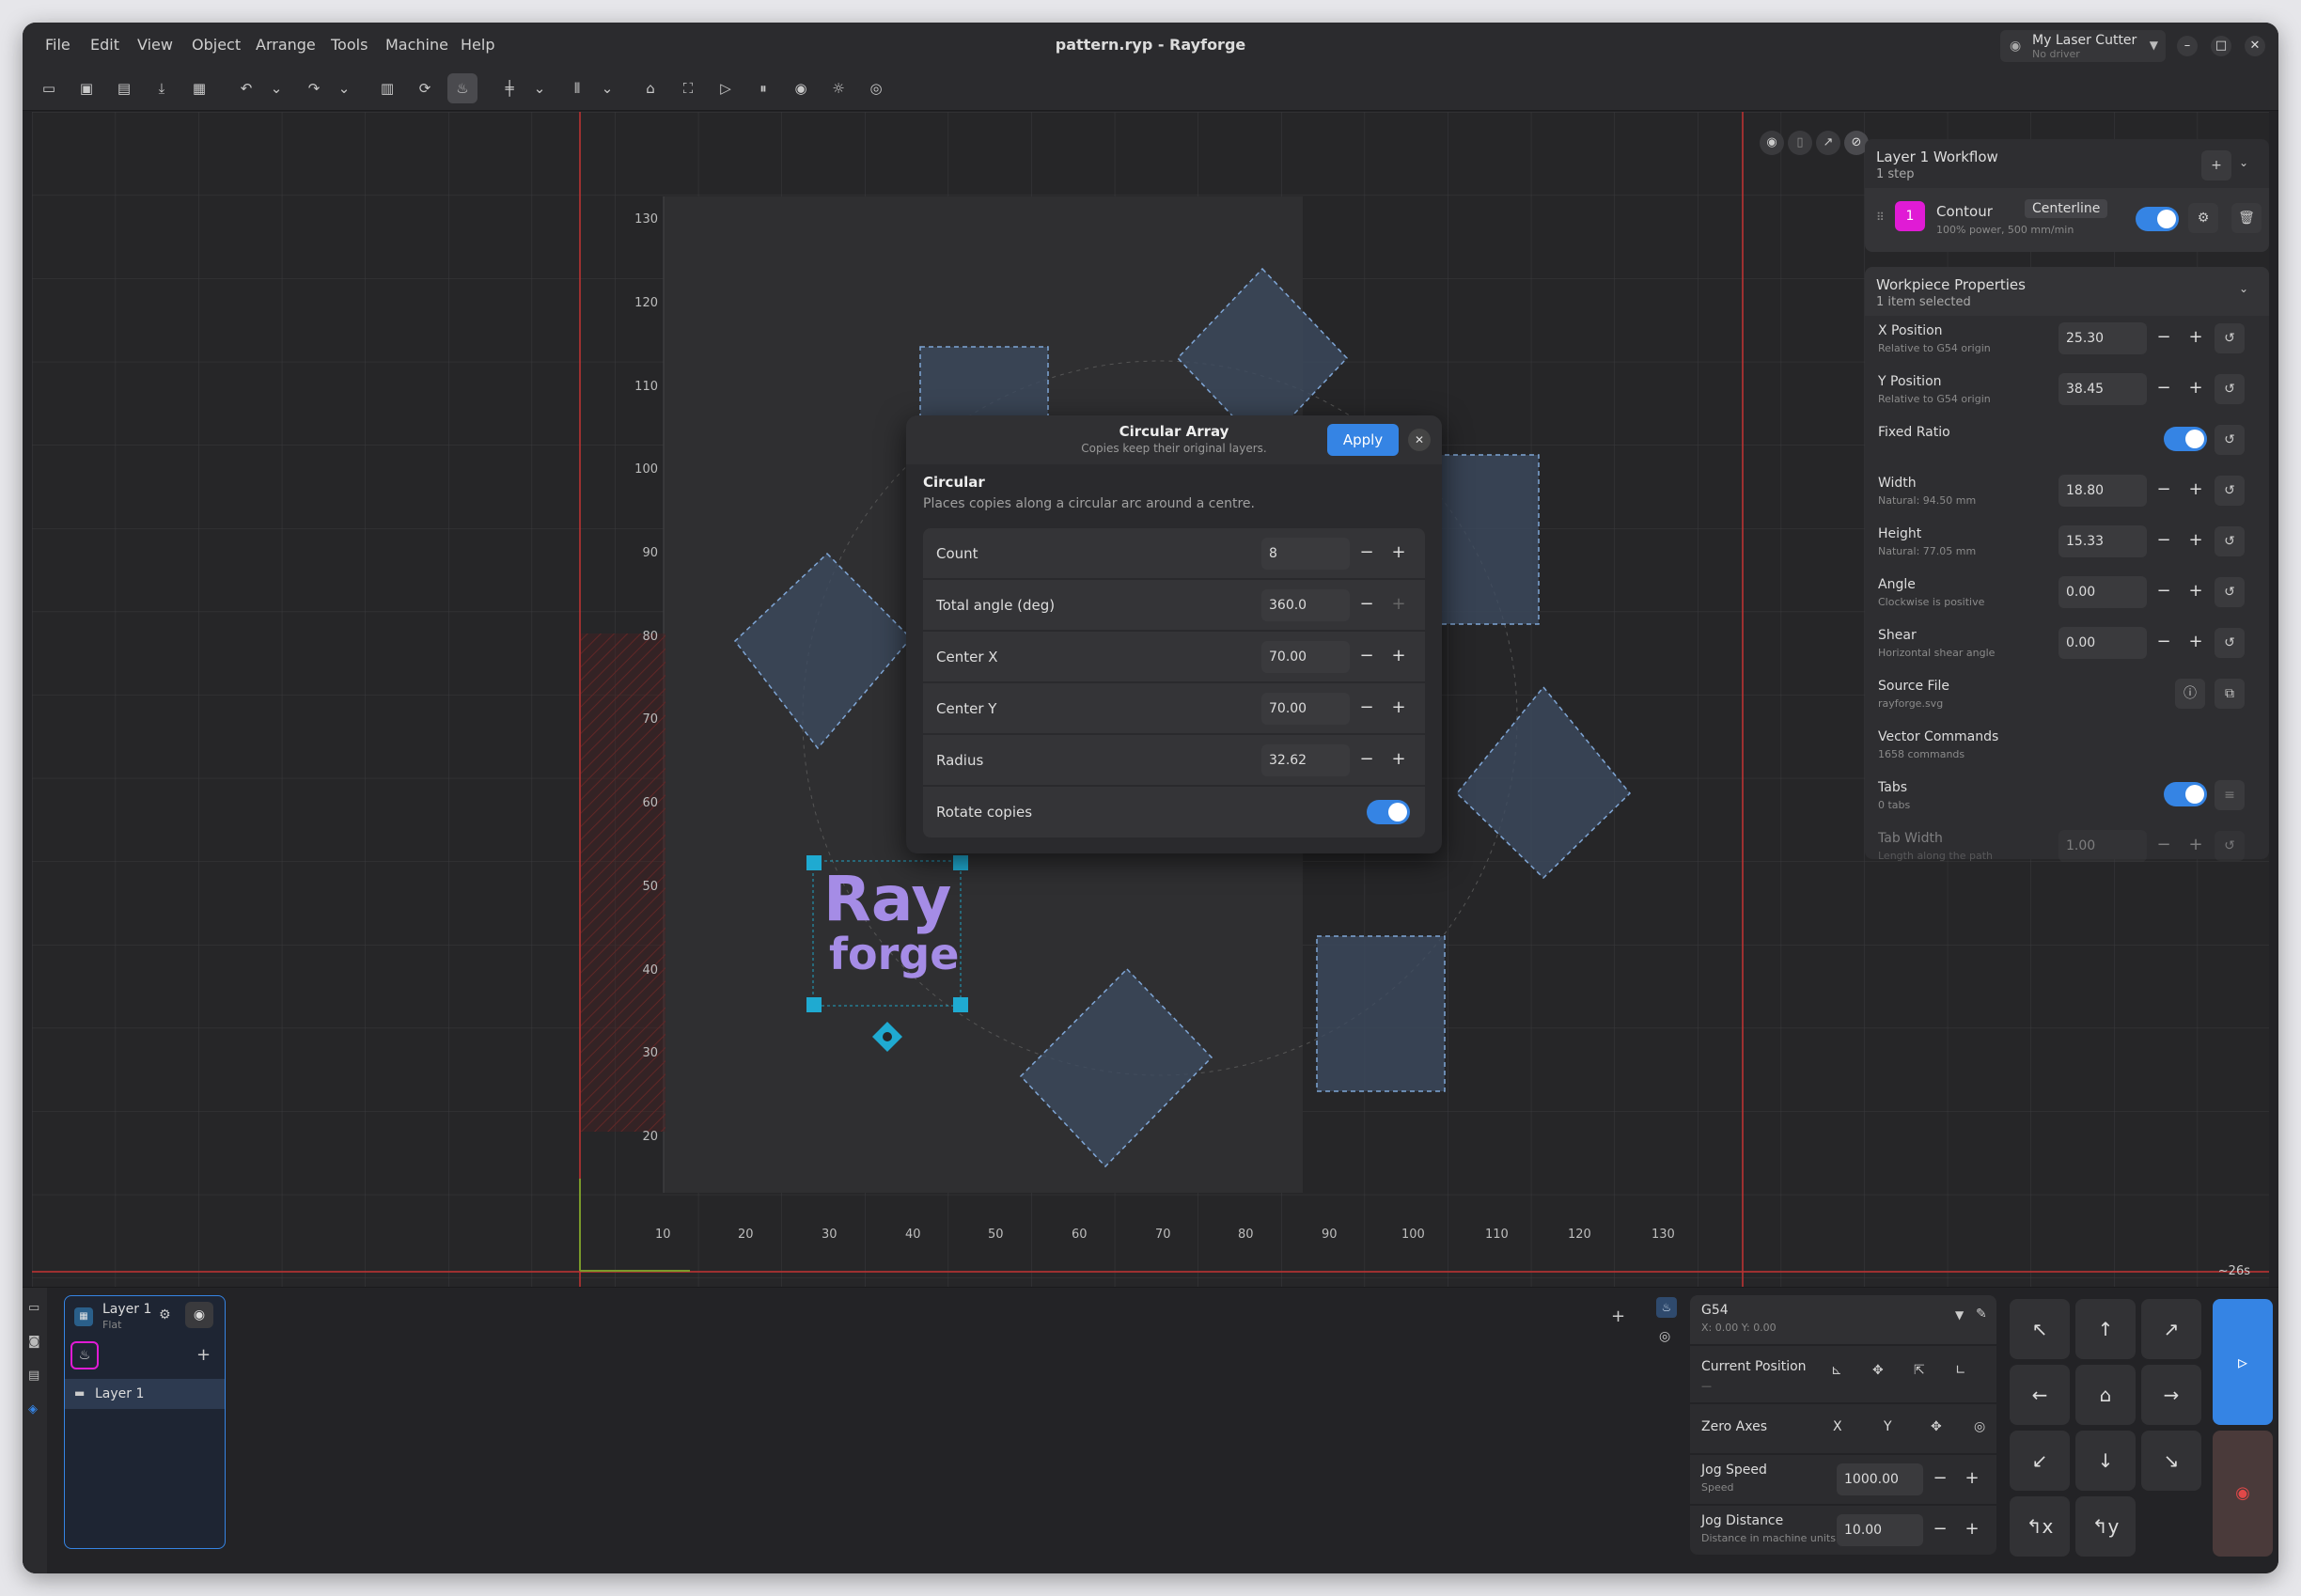 This screenshot has width=2301, height=1596. Describe the element at coordinates (1305, 709) in the screenshot. I see `center-y-input: 70.00` at that location.